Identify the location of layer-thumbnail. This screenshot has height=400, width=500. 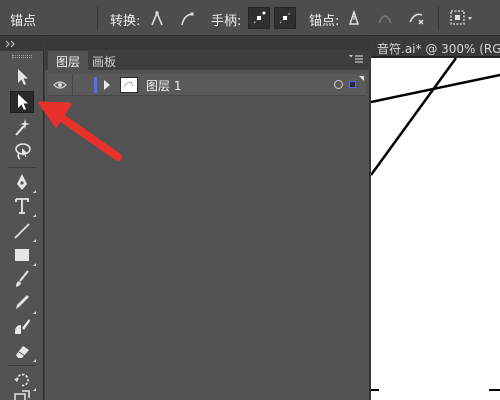
(129, 85).